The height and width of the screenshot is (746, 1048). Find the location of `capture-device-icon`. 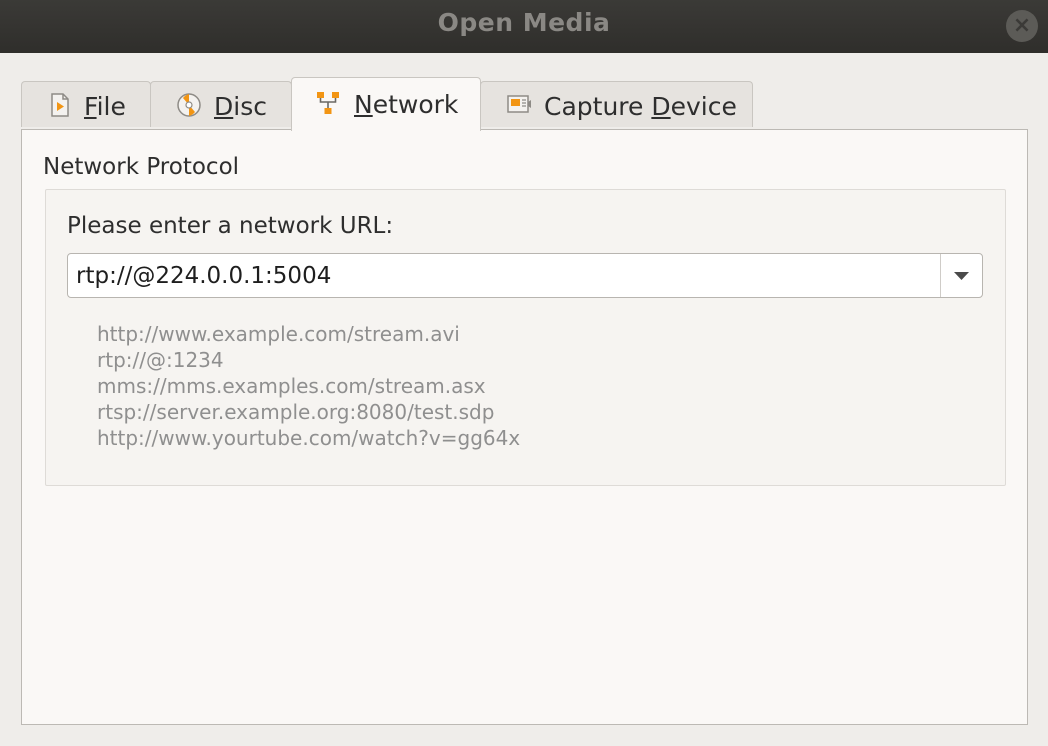

capture-device-icon is located at coordinates (519, 104).